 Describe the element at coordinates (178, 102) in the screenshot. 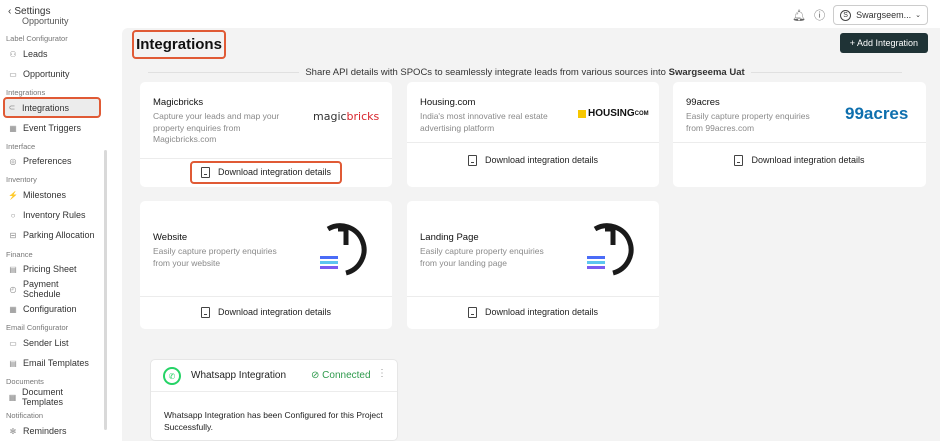

I see `card-title: Magicbricks` at that location.